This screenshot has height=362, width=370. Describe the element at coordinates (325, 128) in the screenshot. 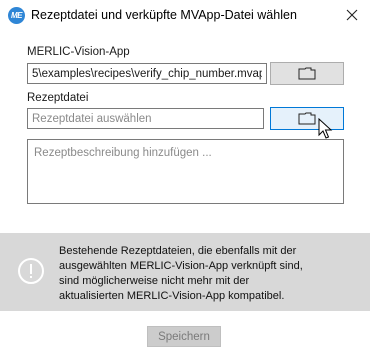

I see `mouse-cursor-icon` at that location.